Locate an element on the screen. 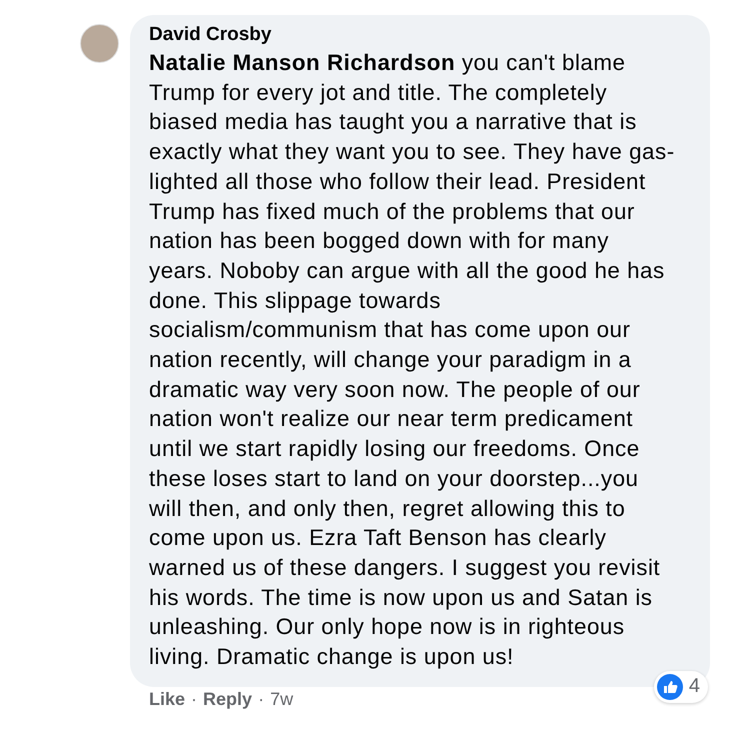 This screenshot has height=737, width=749. avatar is located at coordinates (99, 43).